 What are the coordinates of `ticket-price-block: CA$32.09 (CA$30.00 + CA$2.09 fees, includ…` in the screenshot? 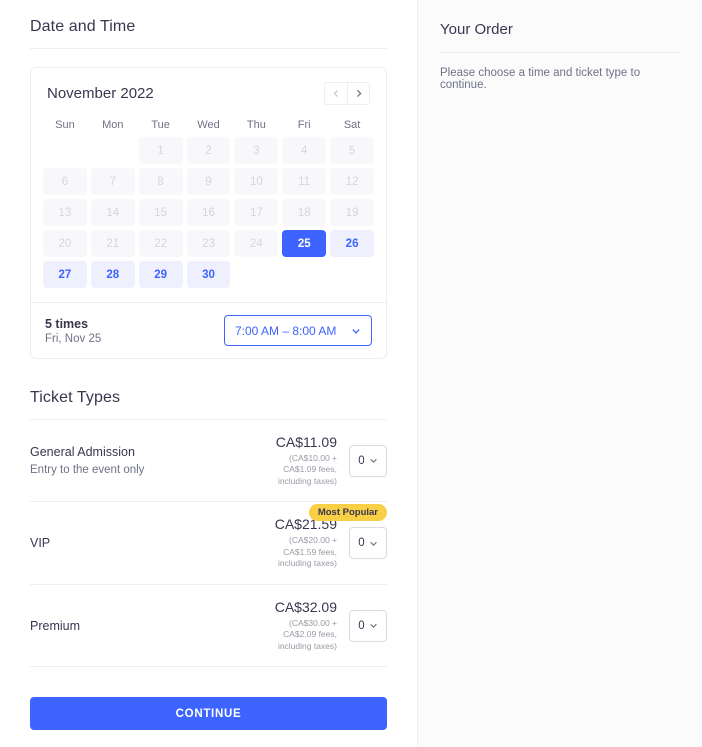 It's located at (307, 625).